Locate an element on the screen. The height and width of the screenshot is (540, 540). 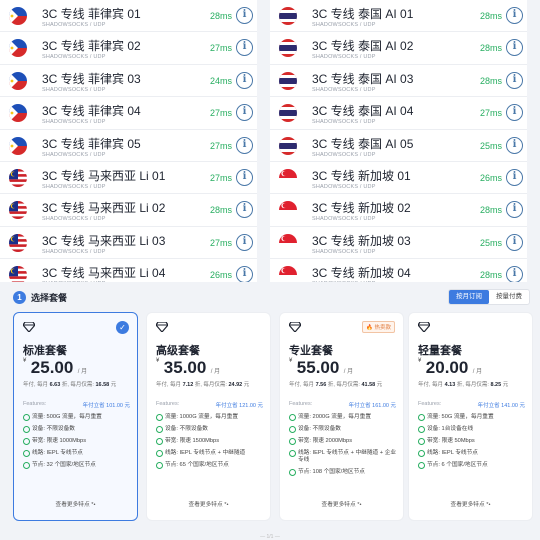
plan-price: ¥ 35.00 / 月 is located at coordinates (188, 368).